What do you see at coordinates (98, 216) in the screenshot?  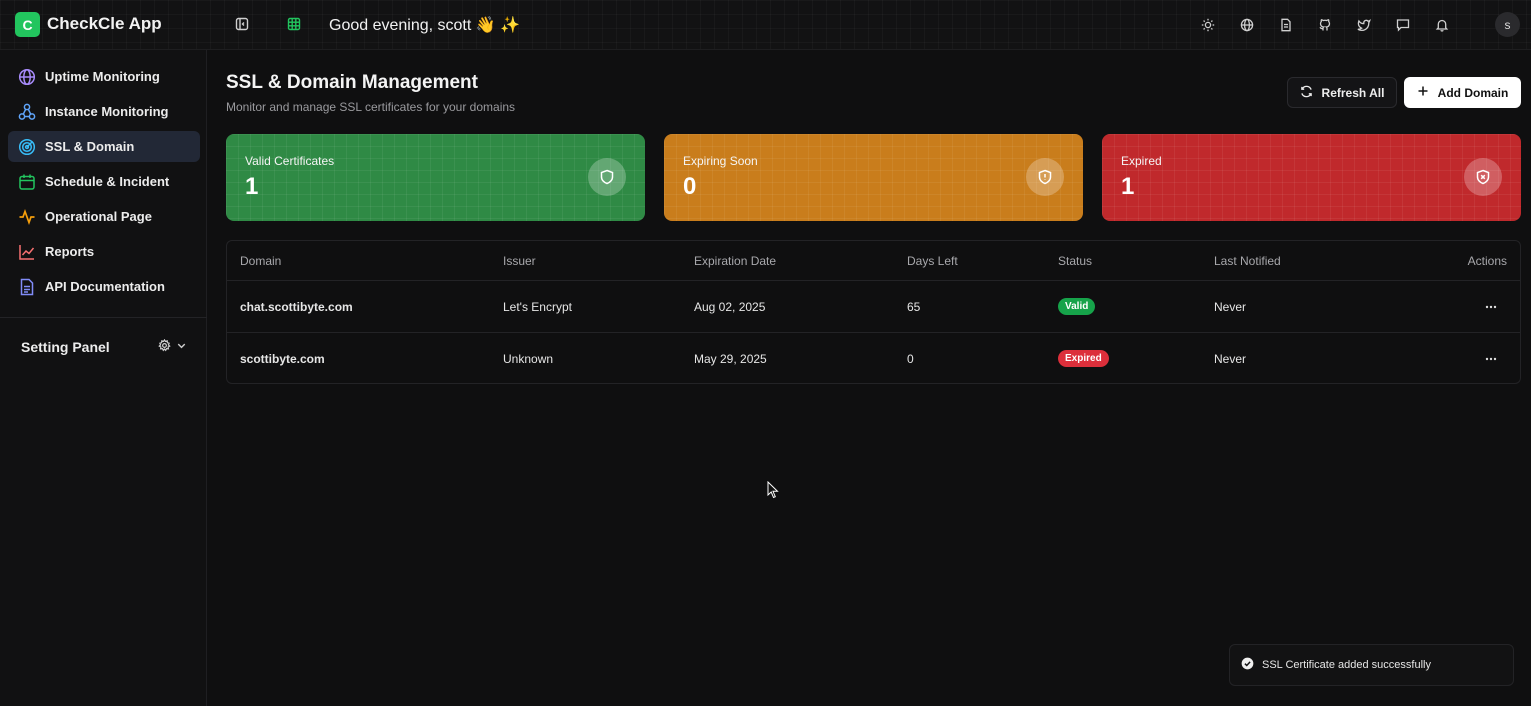 I see `sidebar-item-label: Operational Page` at bounding box center [98, 216].